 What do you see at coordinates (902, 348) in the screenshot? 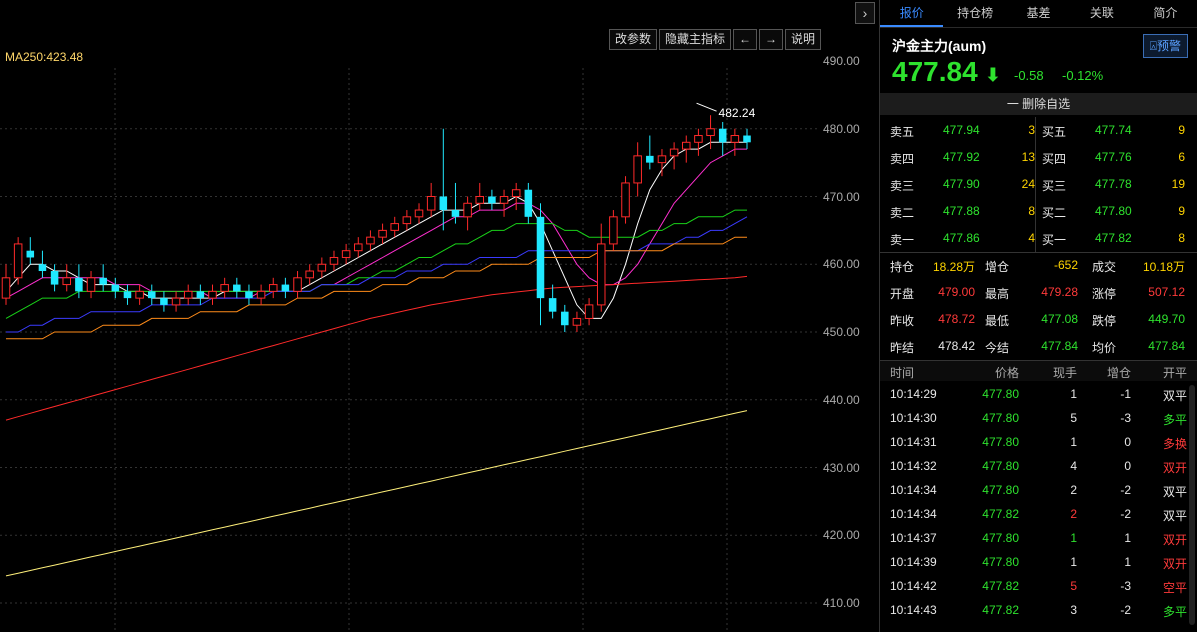
I see `stat-label: 昨结` at bounding box center [902, 348].